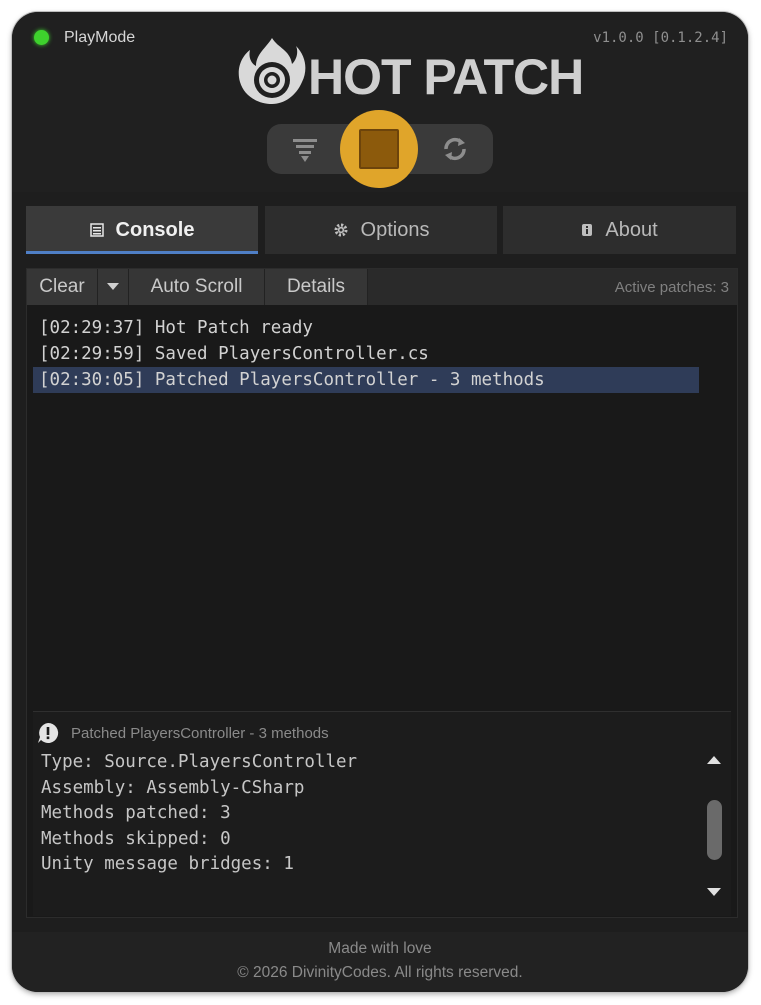 The image size is (761, 1005). I want to click on scroll-up-arrow-icon, so click(714, 760).